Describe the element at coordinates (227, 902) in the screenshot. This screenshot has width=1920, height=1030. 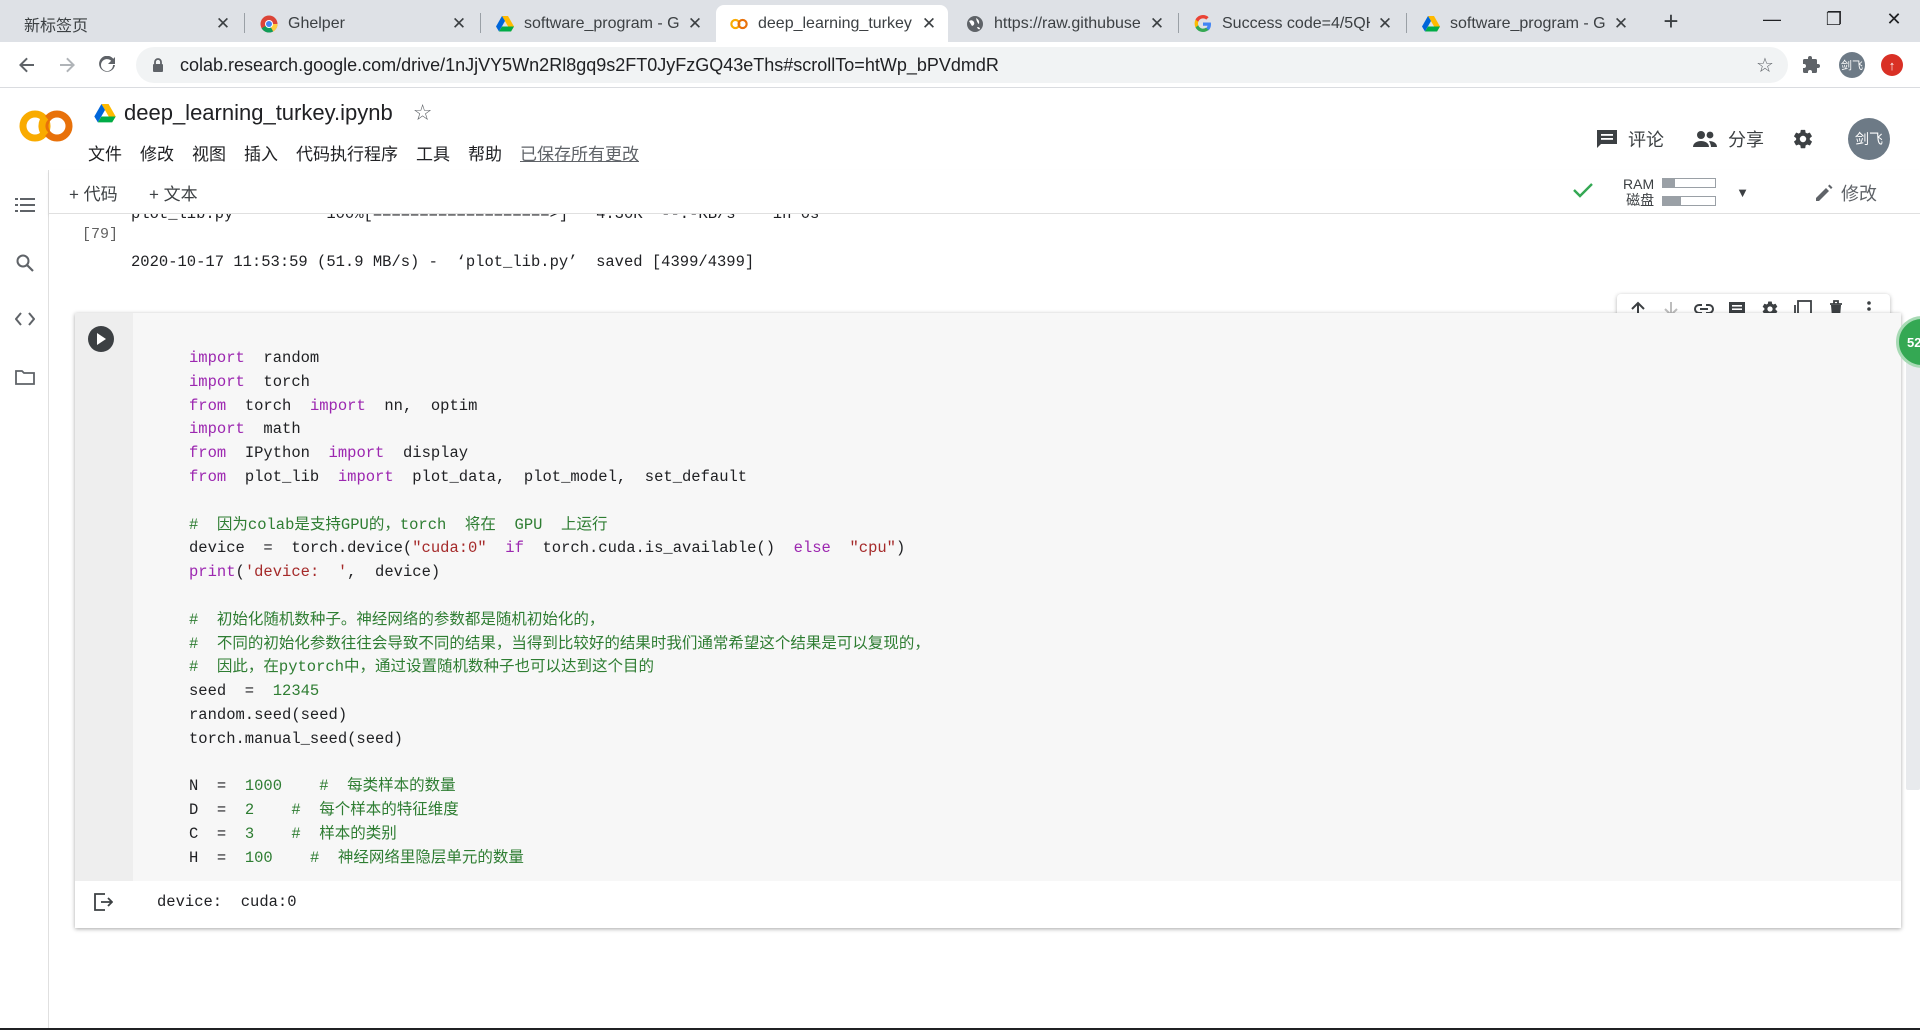
I see `cell-output-text: device: cuda:0` at that location.